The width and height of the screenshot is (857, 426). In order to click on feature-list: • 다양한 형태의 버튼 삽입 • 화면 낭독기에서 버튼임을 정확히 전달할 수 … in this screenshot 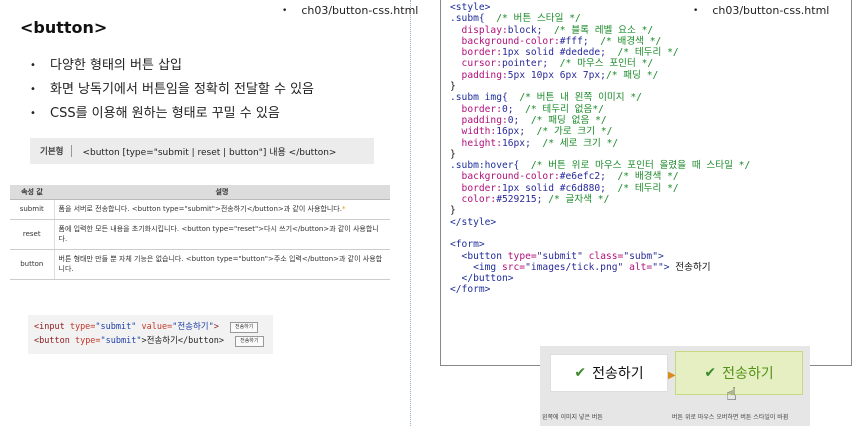, I will do `click(172, 90)`.